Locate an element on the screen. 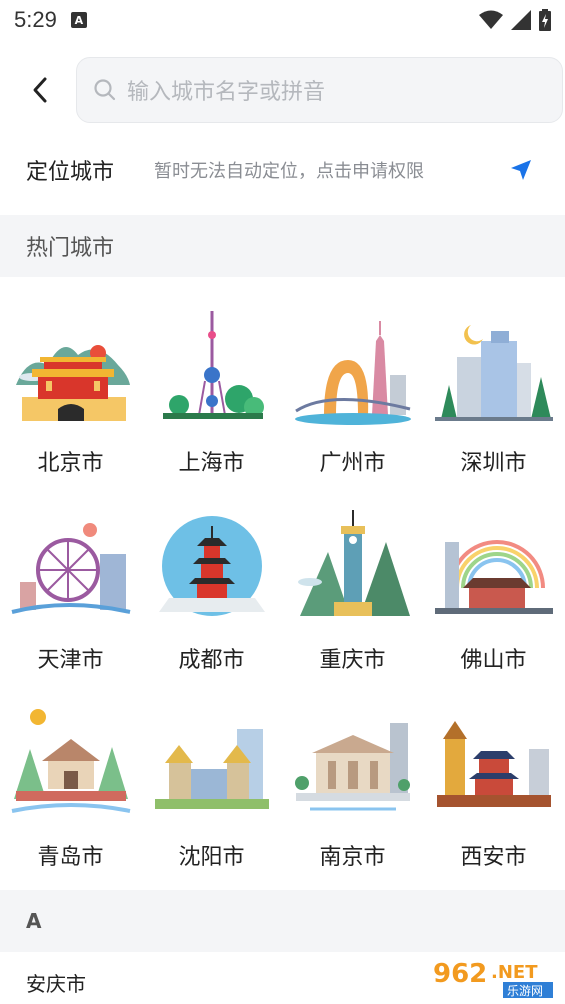 This screenshot has width=565, height=1004. city-name: 广州市 is located at coordinates (352, 463).